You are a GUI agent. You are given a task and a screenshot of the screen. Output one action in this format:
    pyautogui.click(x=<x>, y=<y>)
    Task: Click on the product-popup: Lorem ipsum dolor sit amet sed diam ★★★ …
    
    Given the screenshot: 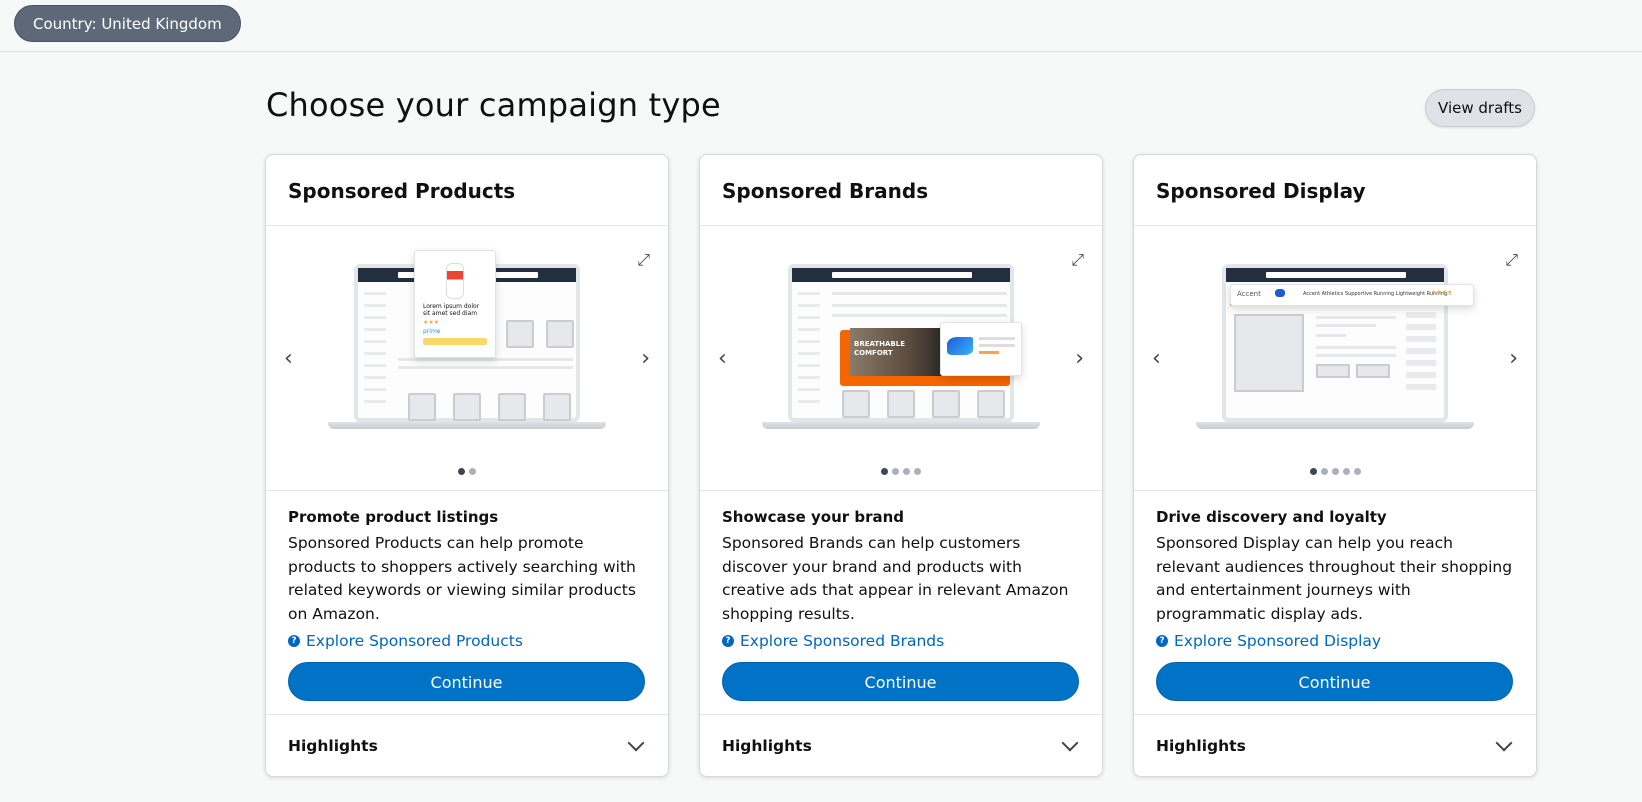 What is the action you would take?
    pyautogui.click(x=455, y=304)
    